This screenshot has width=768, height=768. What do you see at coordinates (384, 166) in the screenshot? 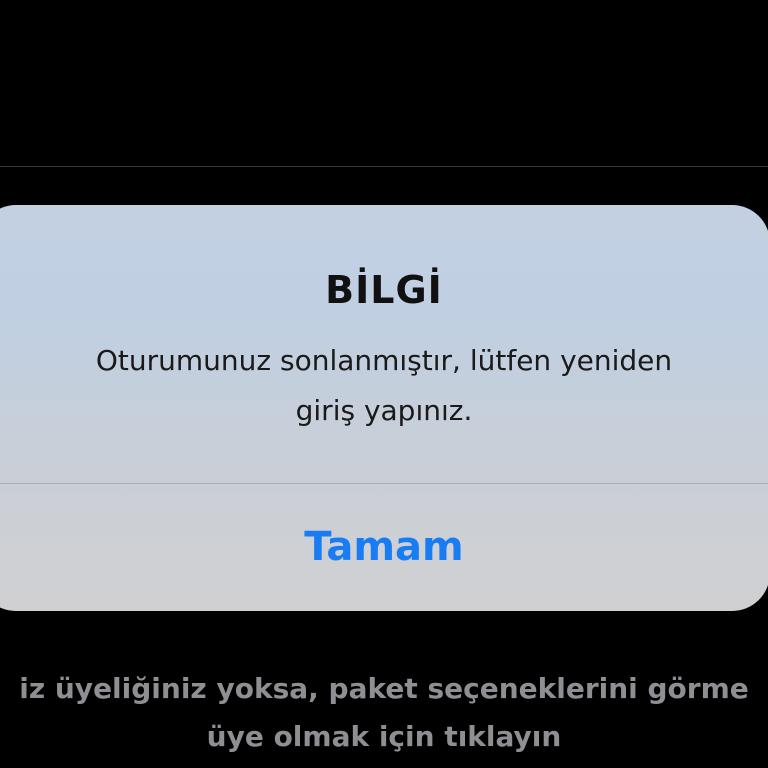
I see `header-divider` at bounding box center [384, 166].